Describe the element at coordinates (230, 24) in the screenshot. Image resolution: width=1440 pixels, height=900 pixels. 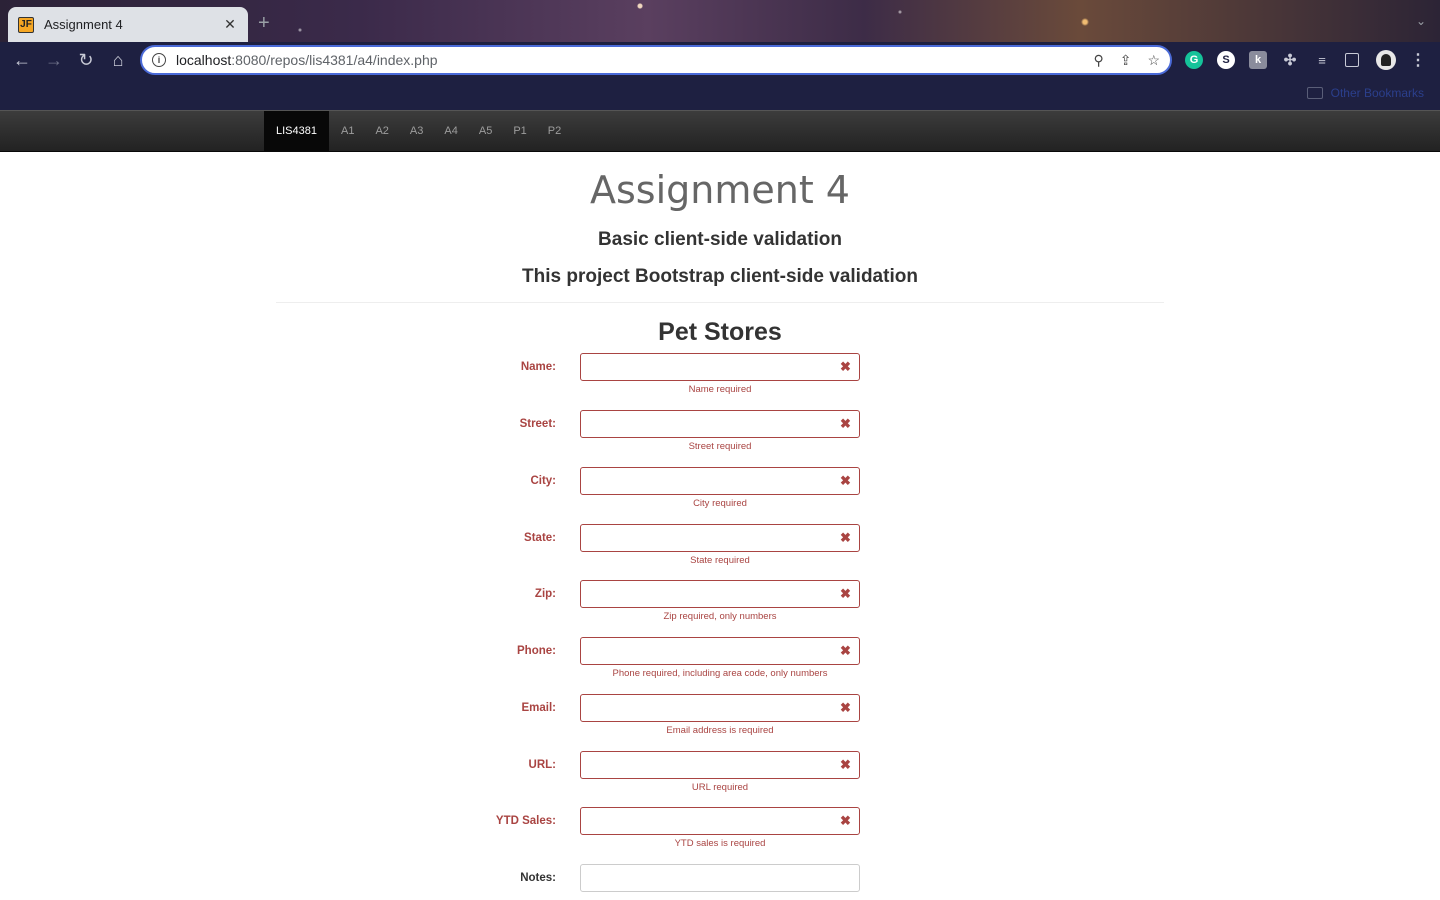
I see `close-tab-icon: ✕` at that location.